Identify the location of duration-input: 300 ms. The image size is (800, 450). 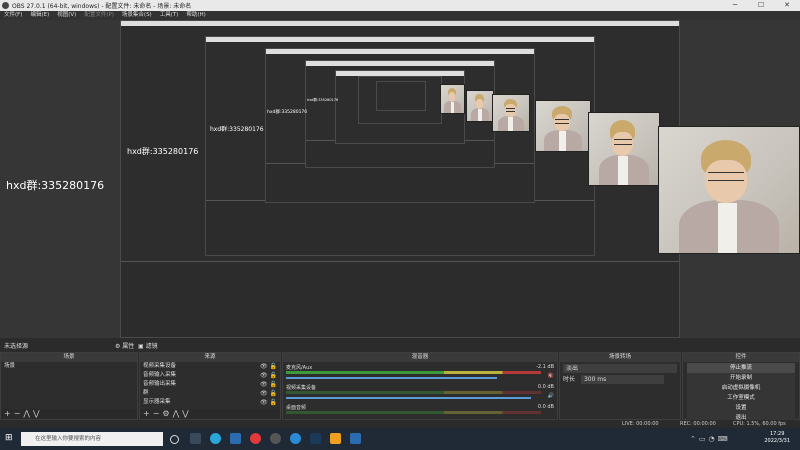
(622, 379).